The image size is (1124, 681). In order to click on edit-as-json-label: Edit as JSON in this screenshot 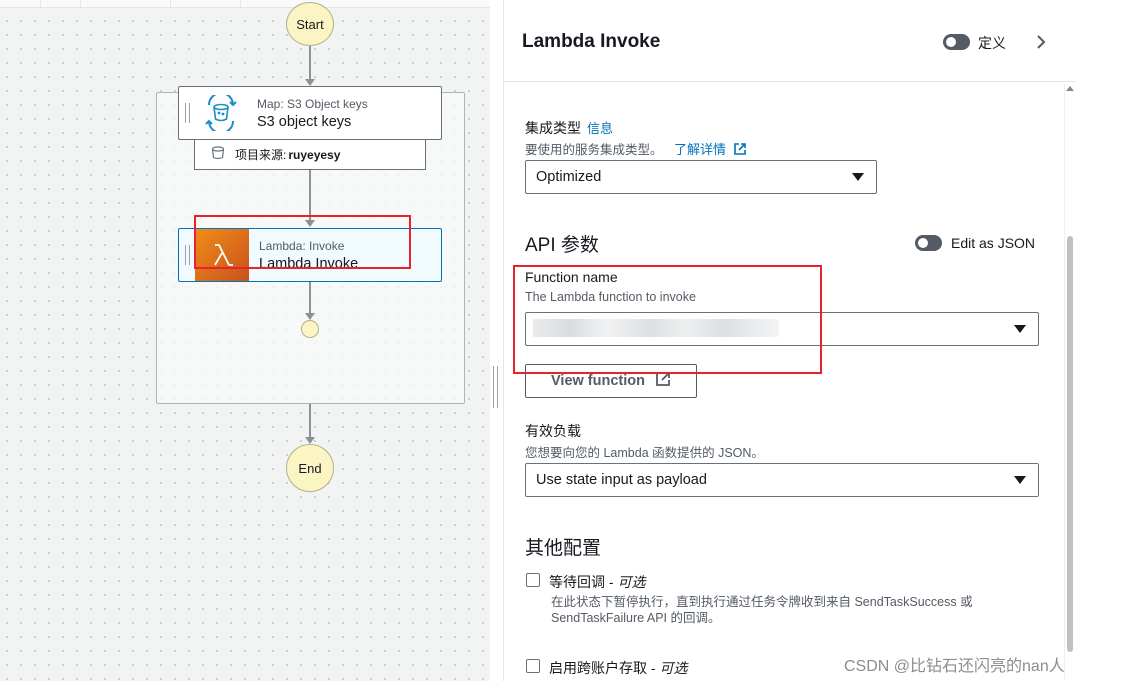, I will do `click(993, 243)`.